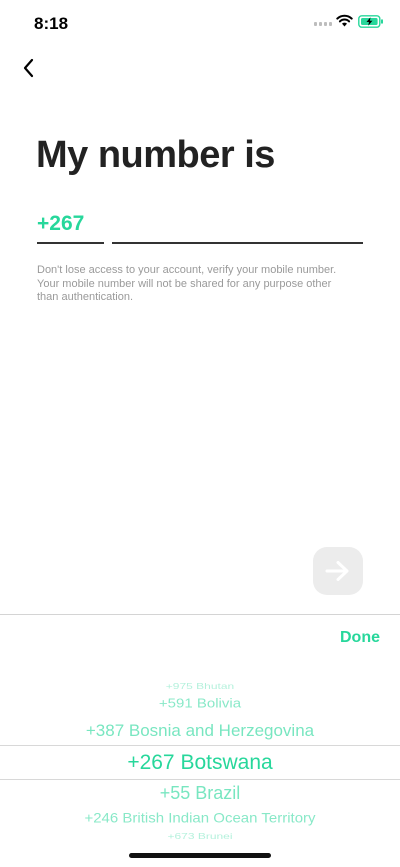  I want to click on status-time: 8:18, so click(51, 23).